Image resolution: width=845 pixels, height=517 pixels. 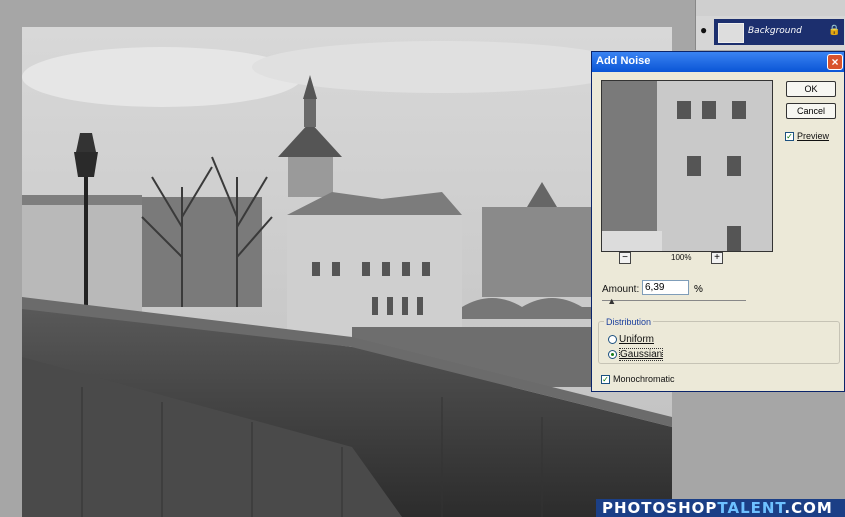 What do you see at coordinates (770, 8) in the screenshot?
I see `layers-panel-toolbar` at bounding box center [770, 8].